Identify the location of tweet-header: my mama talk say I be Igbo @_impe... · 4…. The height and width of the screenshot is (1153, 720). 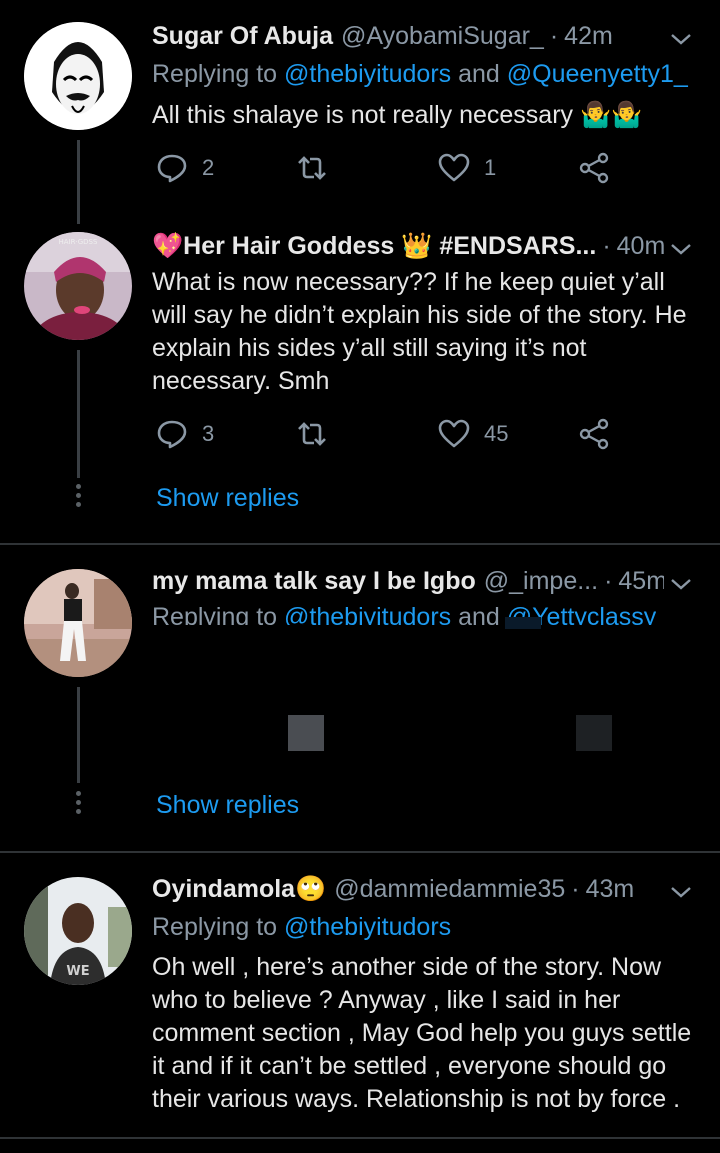
(408, 581).